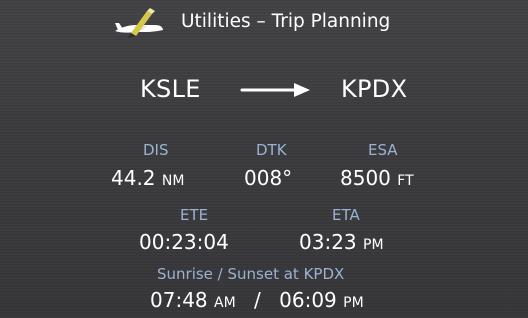 The width and height of the screenshot is (528, 318). Describe the element at coordinates (346, 215) in the screenshot. I see `eta-label: ETA` at that location.